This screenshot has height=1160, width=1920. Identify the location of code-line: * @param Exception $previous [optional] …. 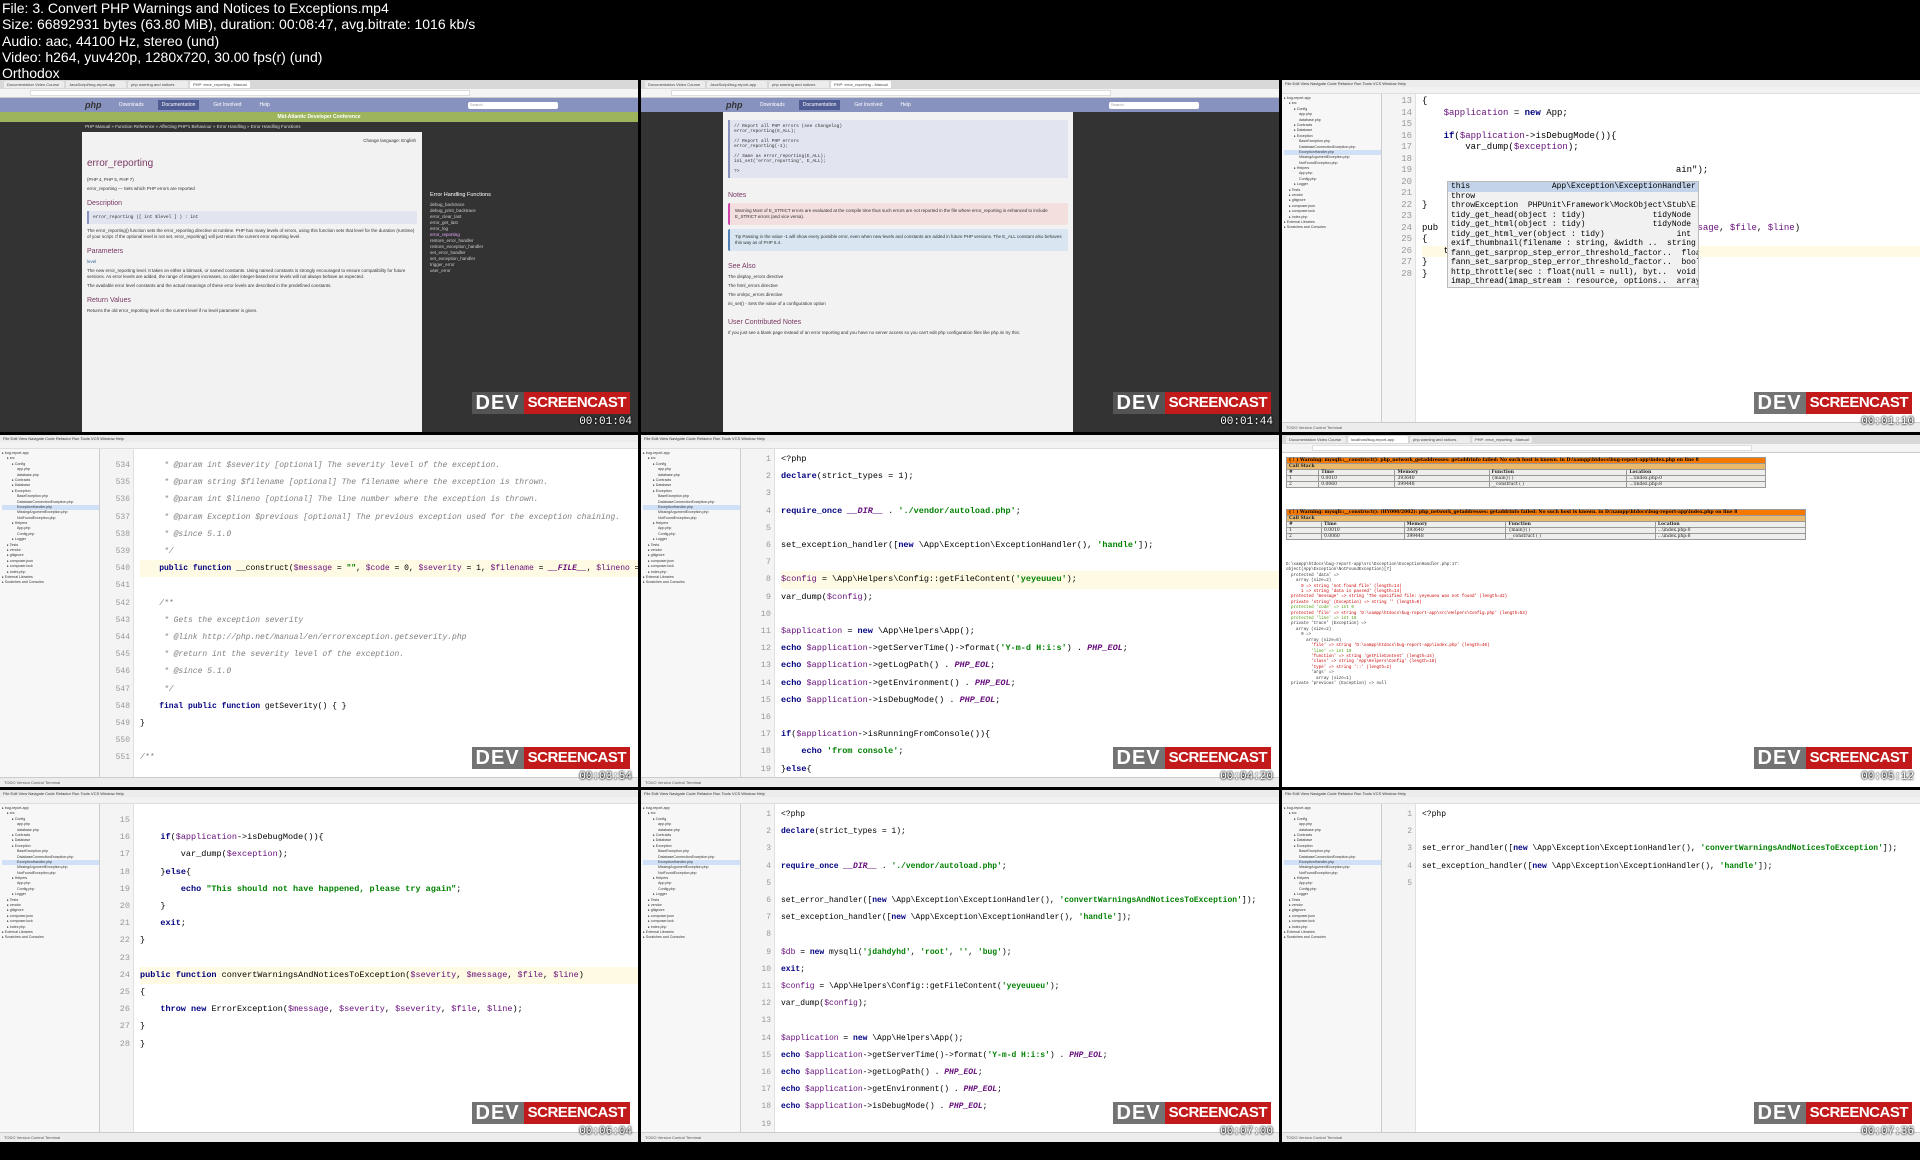
(389, 517).